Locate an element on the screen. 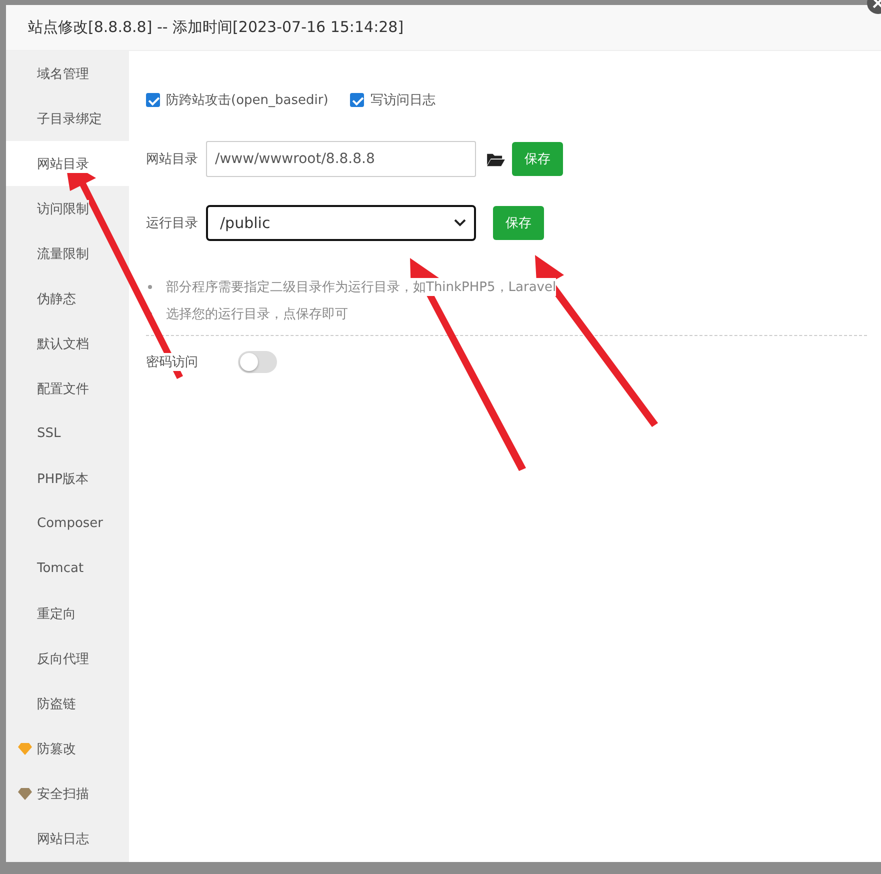 This screenshot has width=881, height=874. sidebar-item: 网站目录 is located at coordinates (67, 163).